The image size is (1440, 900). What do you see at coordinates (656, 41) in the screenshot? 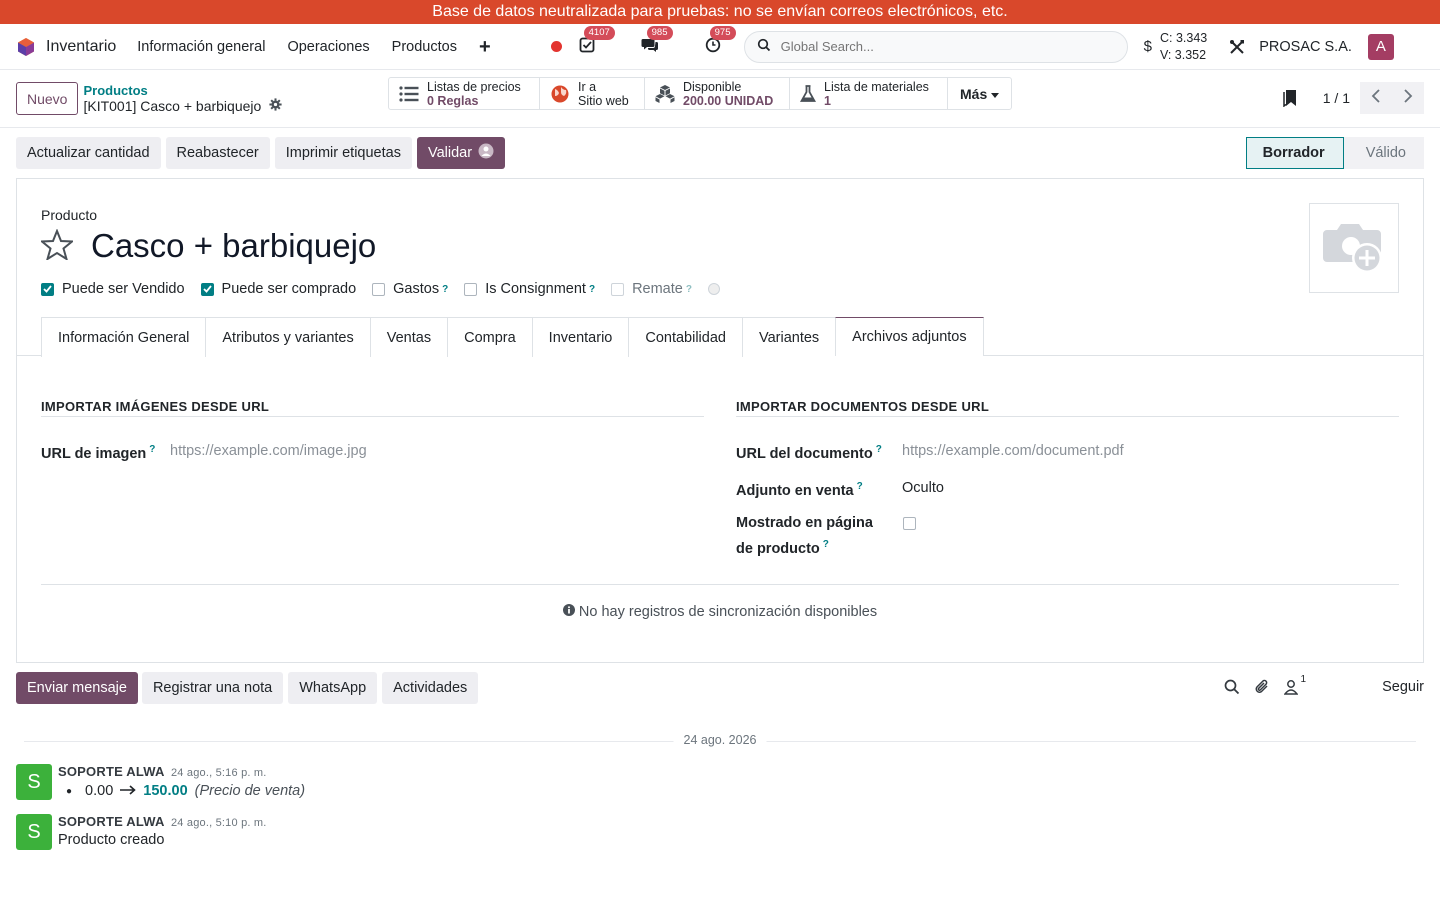
I see `messages-systray: 985` at bounding box center [656, 41].